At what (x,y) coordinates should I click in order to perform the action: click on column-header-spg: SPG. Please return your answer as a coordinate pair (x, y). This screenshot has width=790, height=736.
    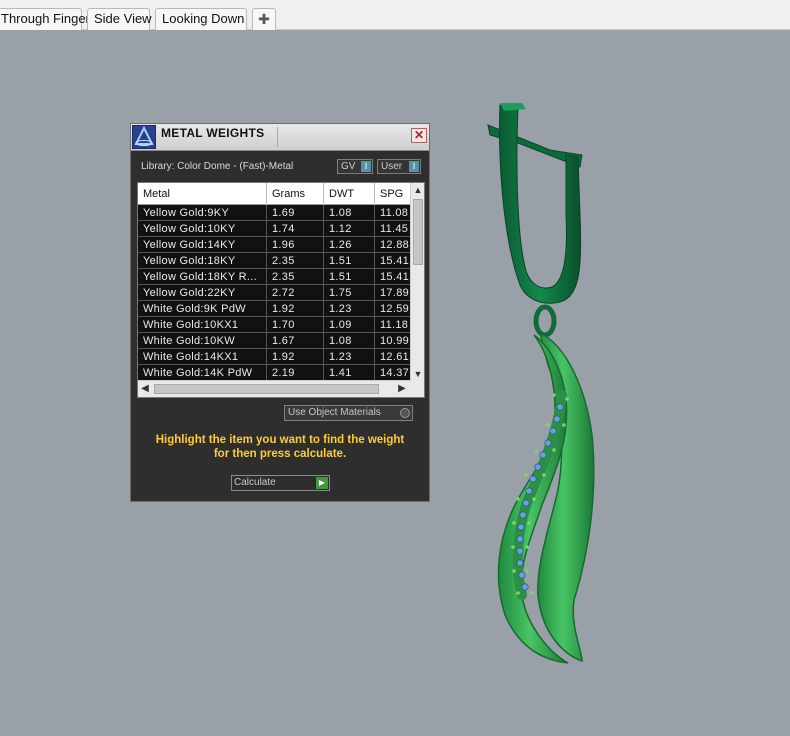
    Looking at the image, I should click on (393, 194).